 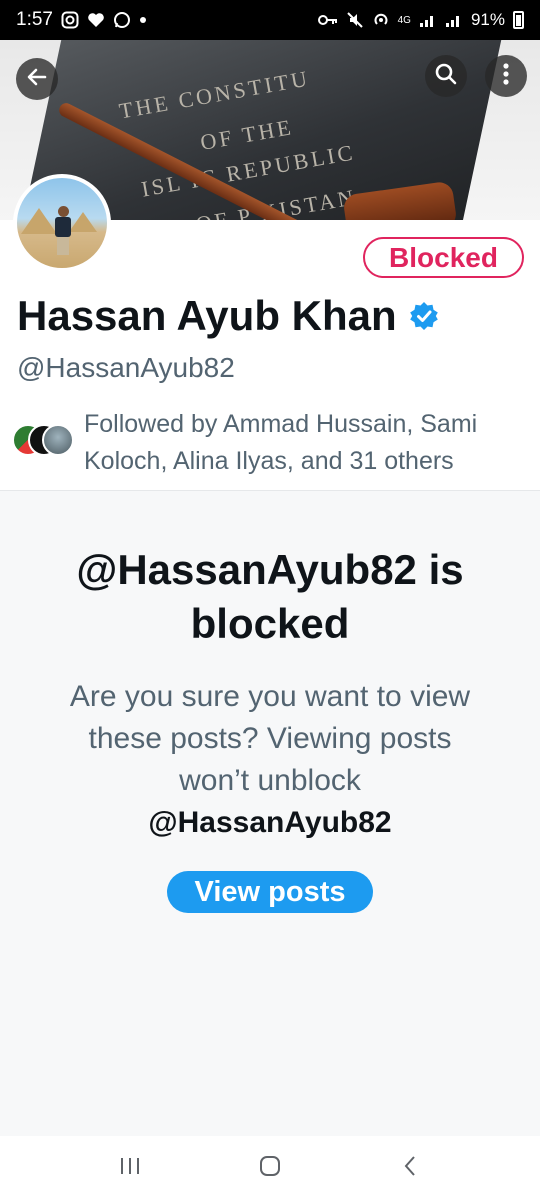 I want to click on heart-icon, so click(x=96, y=20).